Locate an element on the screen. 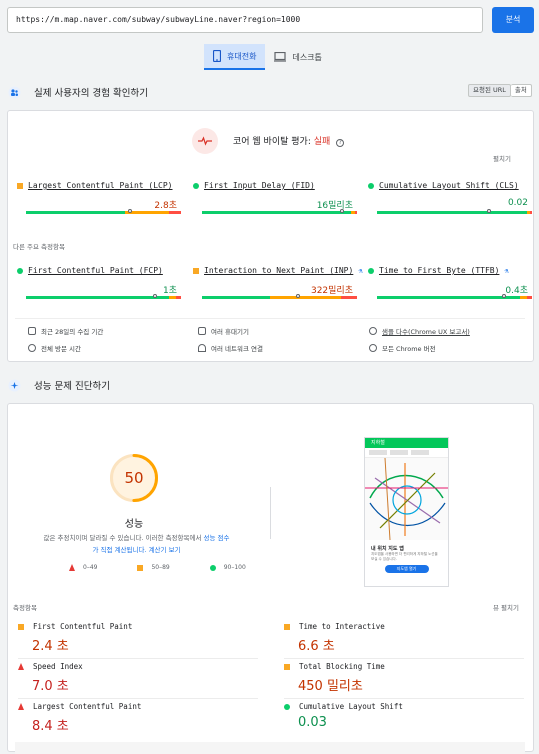 The height and width of the screenshot is (754, 539). metric-core-1: First Input Delay (FID) is located at coordinates (254, 185).